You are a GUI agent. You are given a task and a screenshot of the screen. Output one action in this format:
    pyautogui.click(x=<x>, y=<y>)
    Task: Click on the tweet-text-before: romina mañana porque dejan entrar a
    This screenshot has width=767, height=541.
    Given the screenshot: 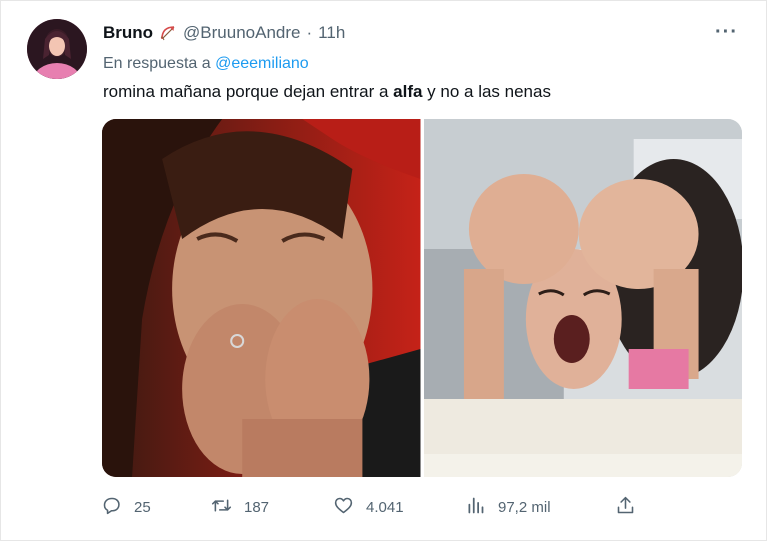 What is the action you would take?
    pyautogui.click(x=248, y=91)
    